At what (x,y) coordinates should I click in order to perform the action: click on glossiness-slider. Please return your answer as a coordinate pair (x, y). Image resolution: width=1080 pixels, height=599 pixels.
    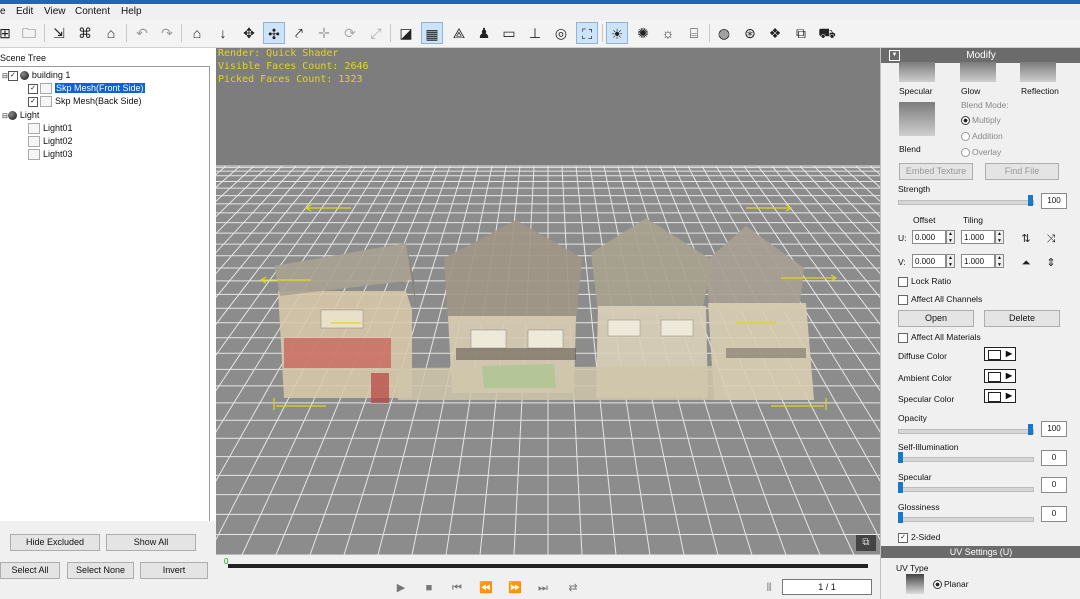
    Looking at the image, I should click on (966, 519).